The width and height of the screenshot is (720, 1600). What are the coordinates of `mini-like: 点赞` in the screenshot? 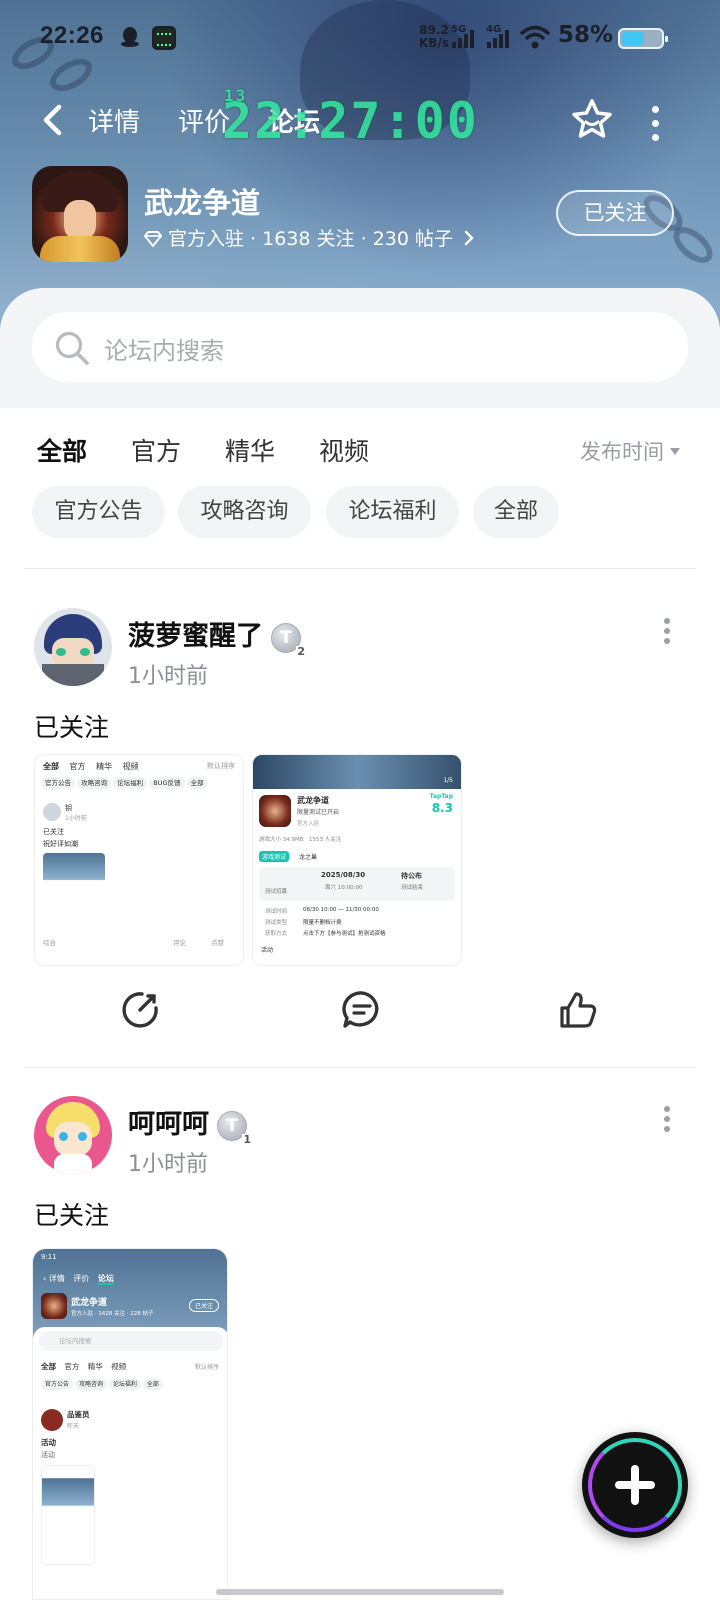 It's located at (217, 943).